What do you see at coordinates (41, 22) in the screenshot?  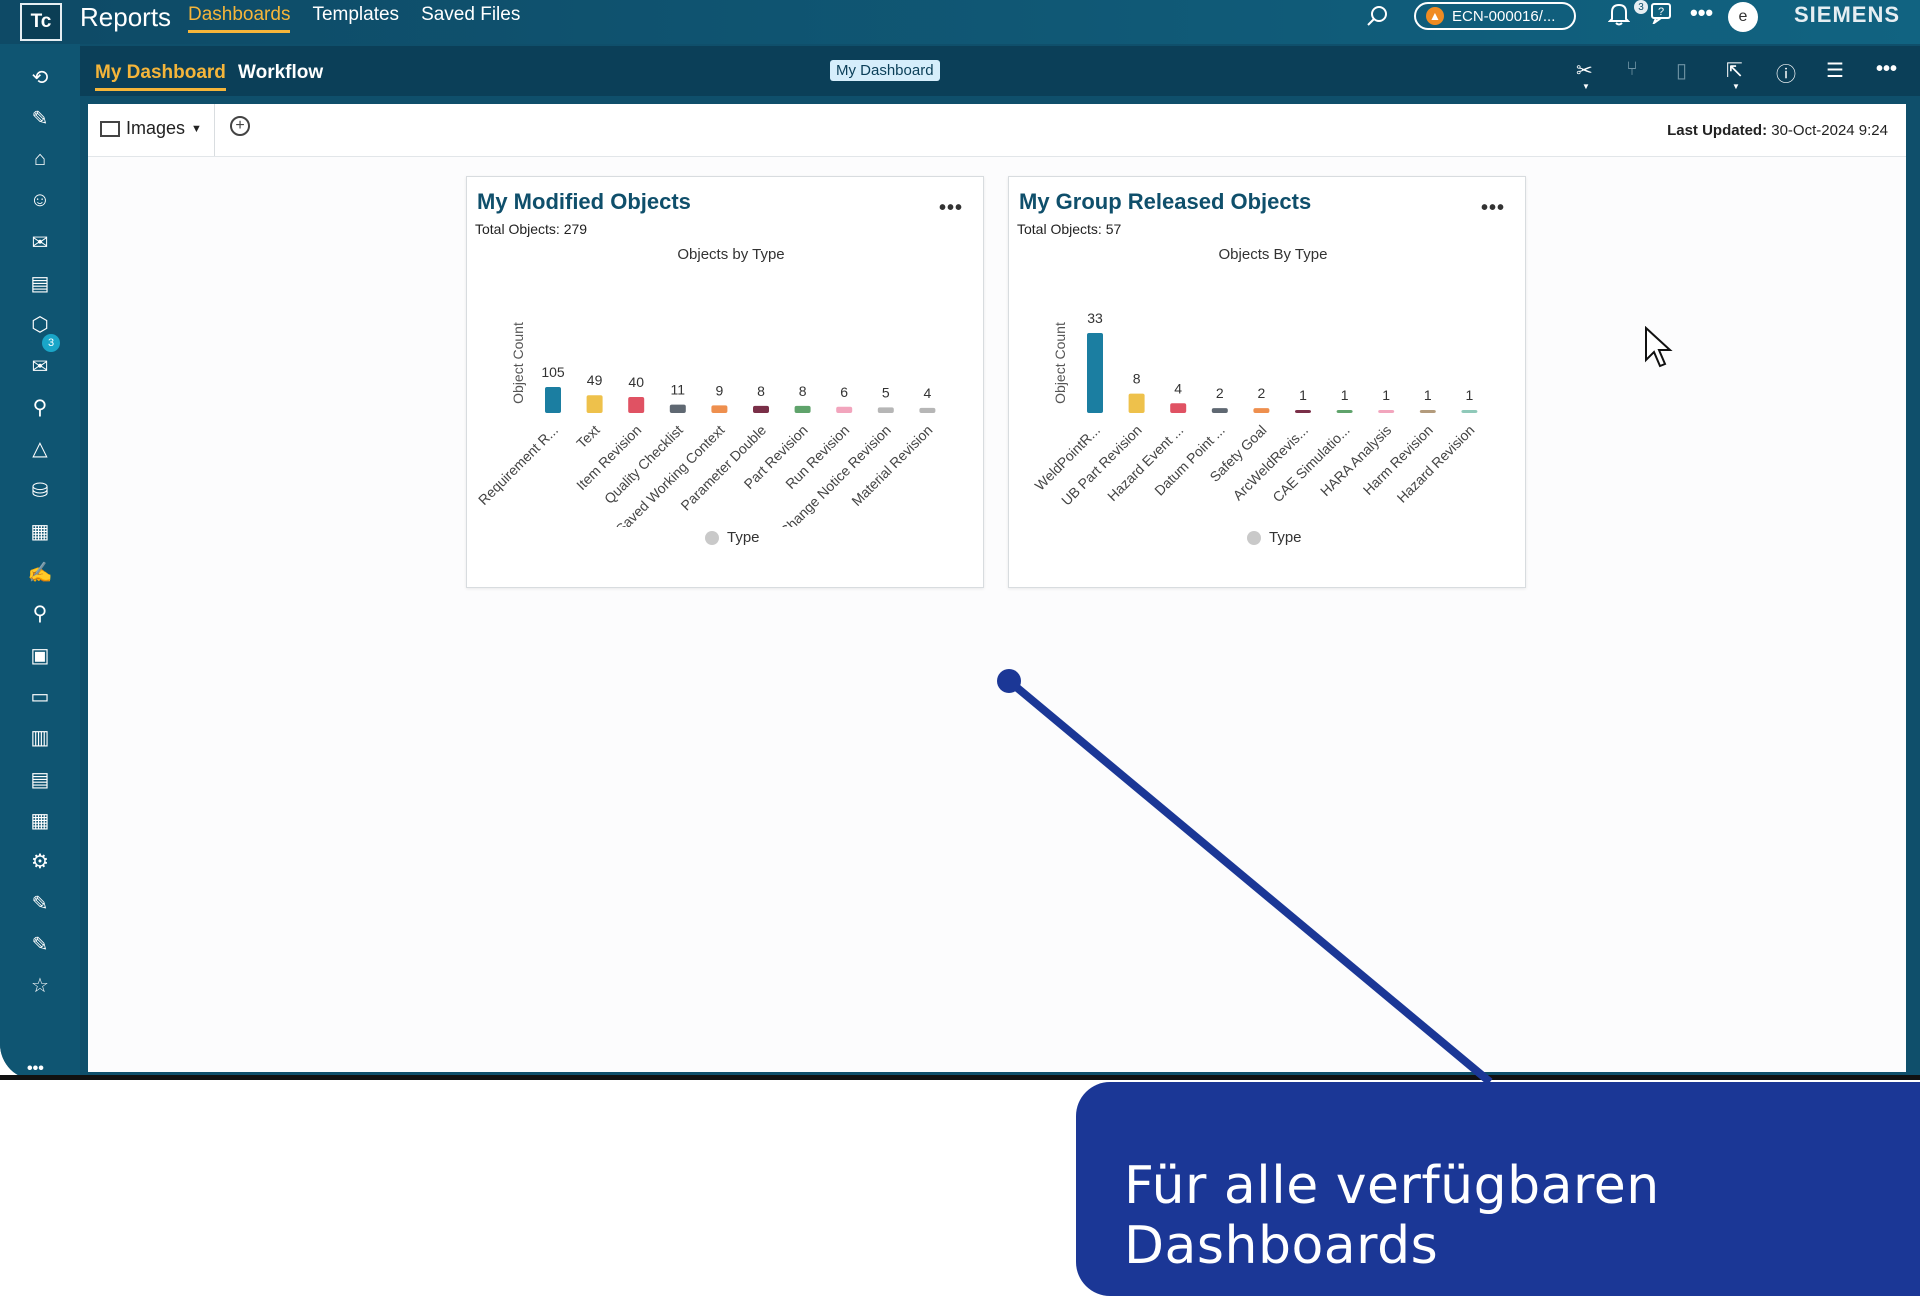 I see `tc-logo: Tc` at bounding box center [41, 22].